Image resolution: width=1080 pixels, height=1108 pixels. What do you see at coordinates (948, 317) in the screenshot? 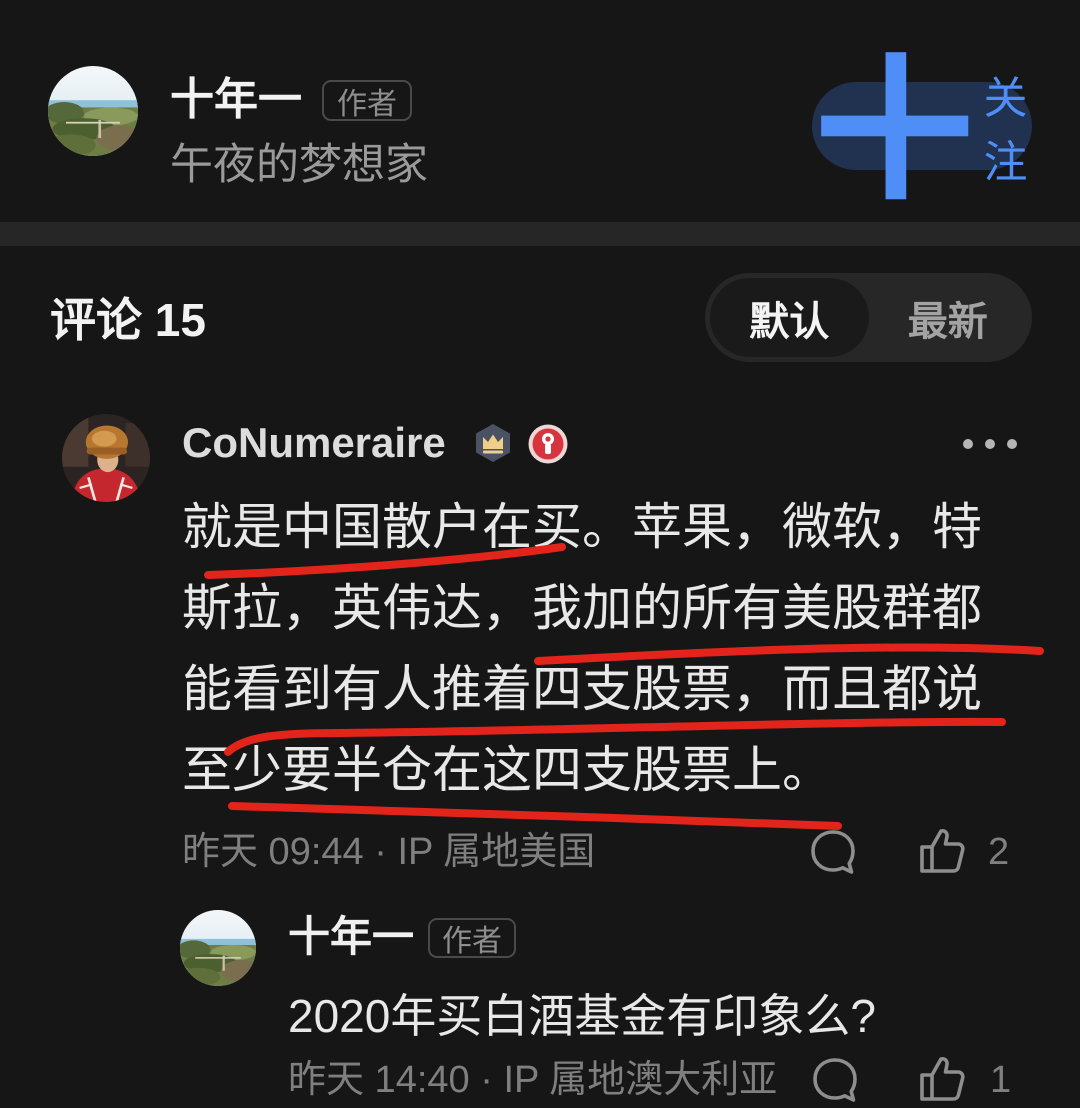
I see `sort-tab-latest: 最新` at bounding box center [948, 317].